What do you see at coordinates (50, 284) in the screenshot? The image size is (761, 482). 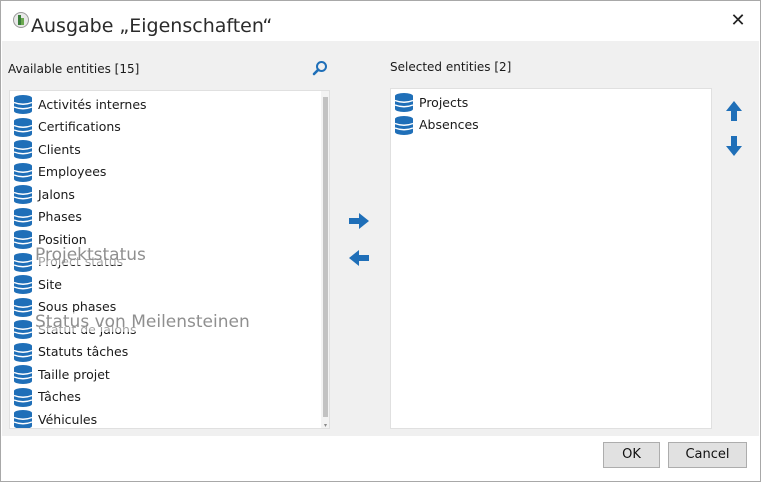 I see `list-item-label: Site` at bounding box center [50, 284].